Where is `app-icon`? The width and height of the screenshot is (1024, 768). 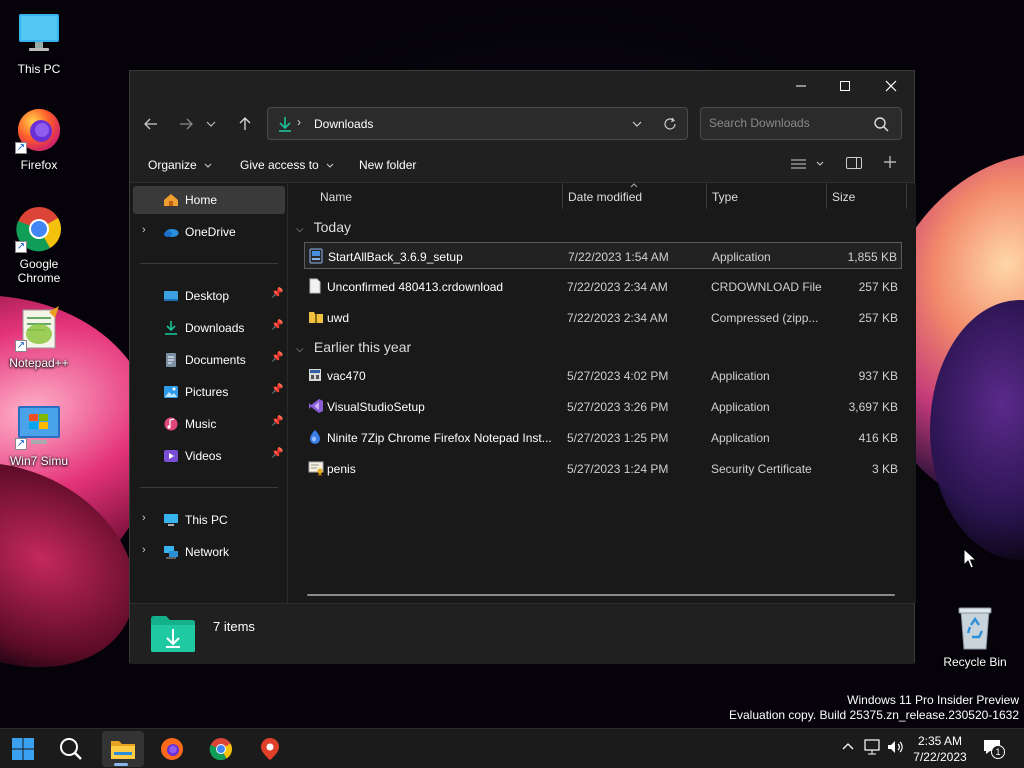 app-icon is located at coordinates (315, 375).